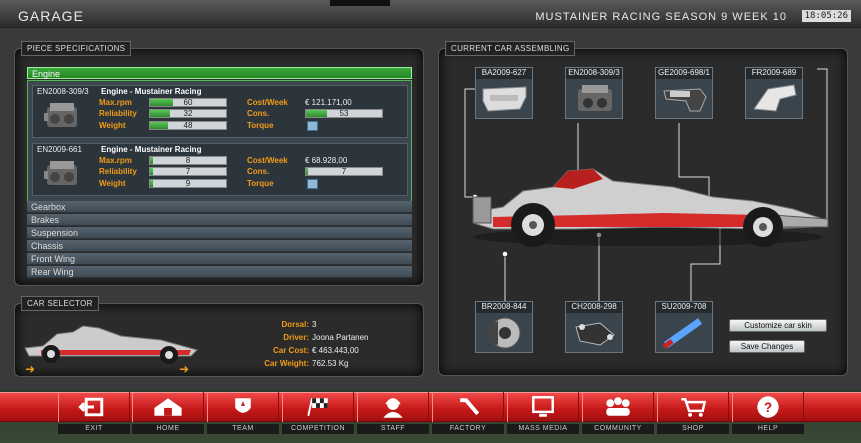 This screenshot has height=443, width=861. What do you see at coordinates (219, 259) in the screenshot?
I see `category-front-wing: Front Wing` at bounding box center [219, 259].